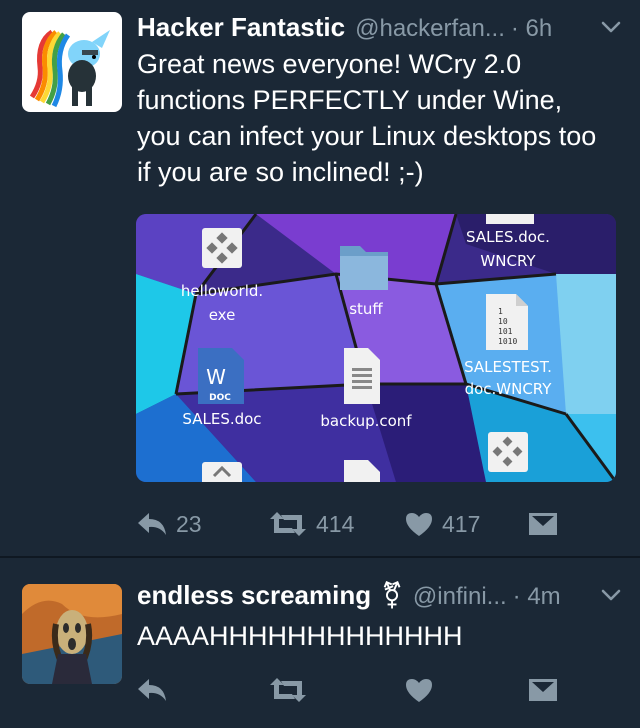 This screenshot has height=728, width=640. I want to click on reply-button, so click(152, 690).